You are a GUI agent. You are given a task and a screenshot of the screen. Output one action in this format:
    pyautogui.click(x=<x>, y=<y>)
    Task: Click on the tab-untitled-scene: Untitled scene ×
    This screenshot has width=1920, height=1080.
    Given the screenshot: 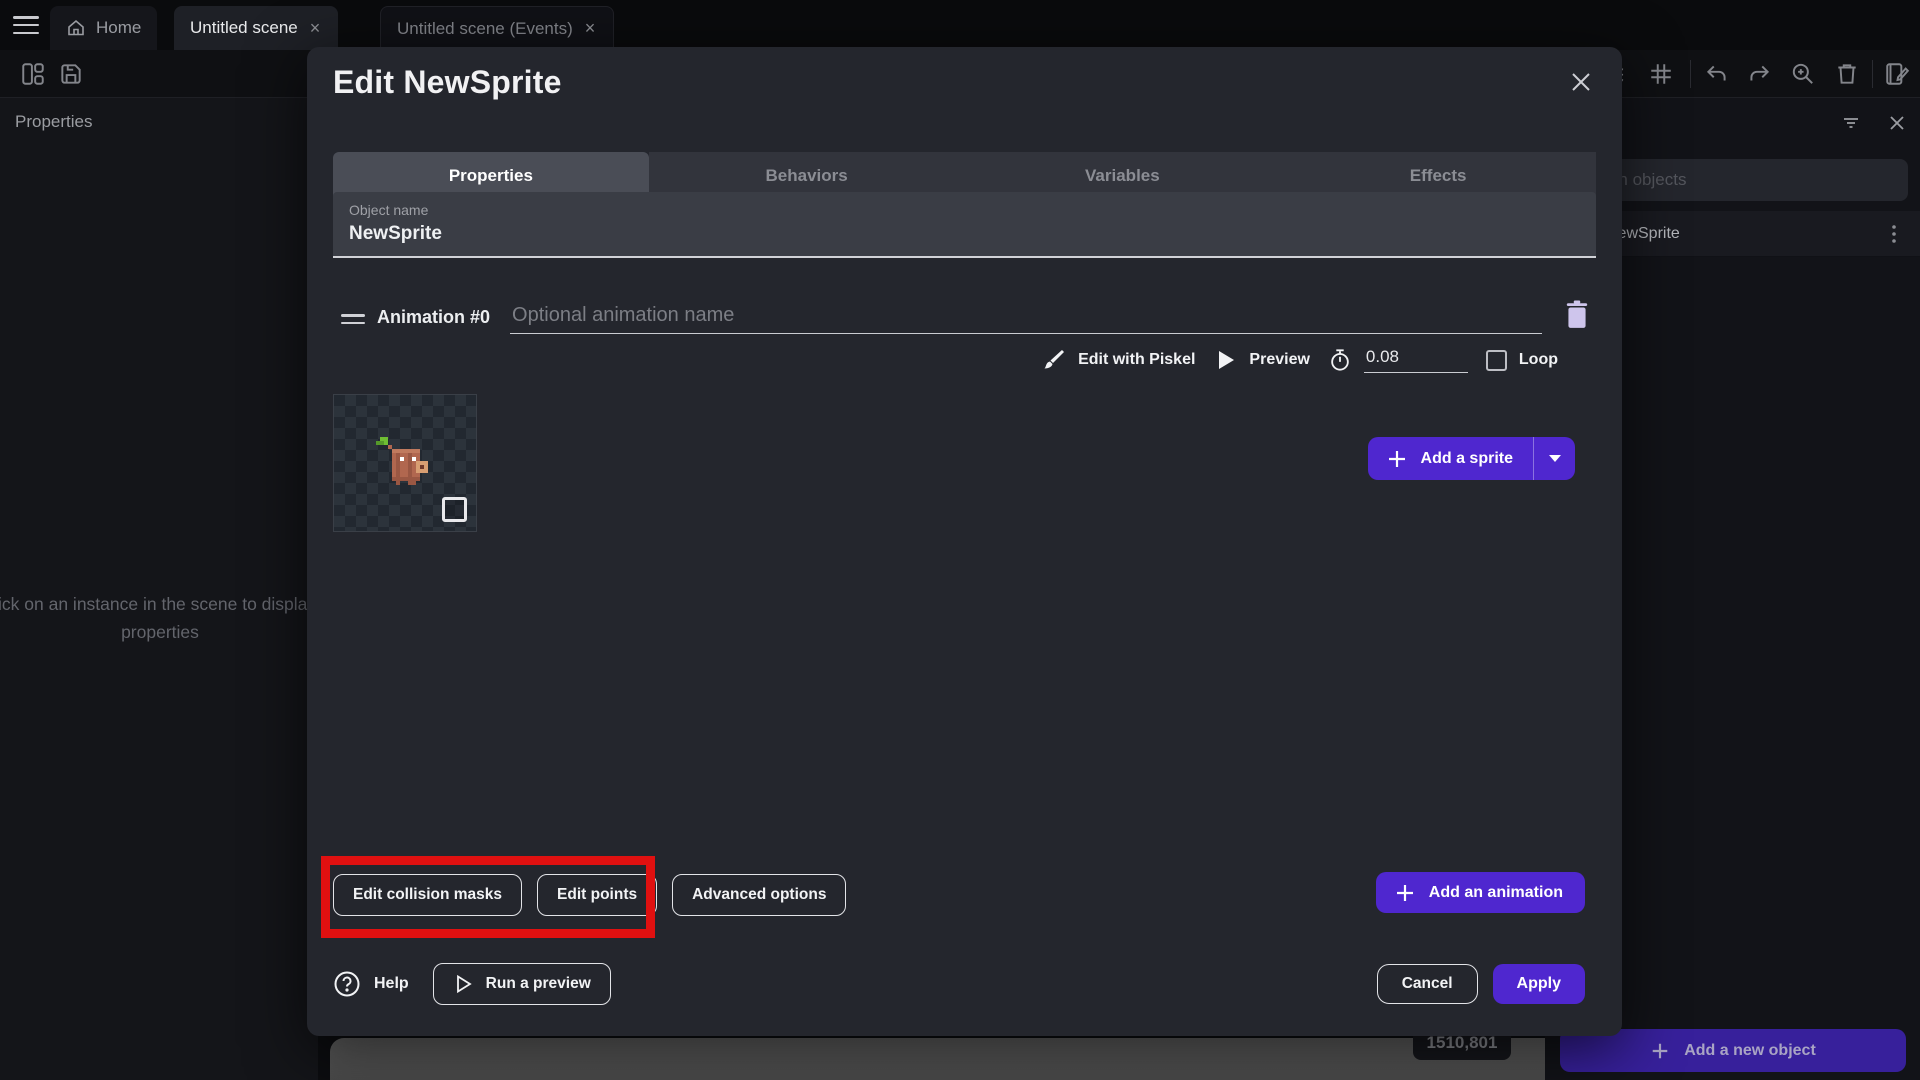 What is the action you would take?
    pyautogui.click(x=256, y=28)
    